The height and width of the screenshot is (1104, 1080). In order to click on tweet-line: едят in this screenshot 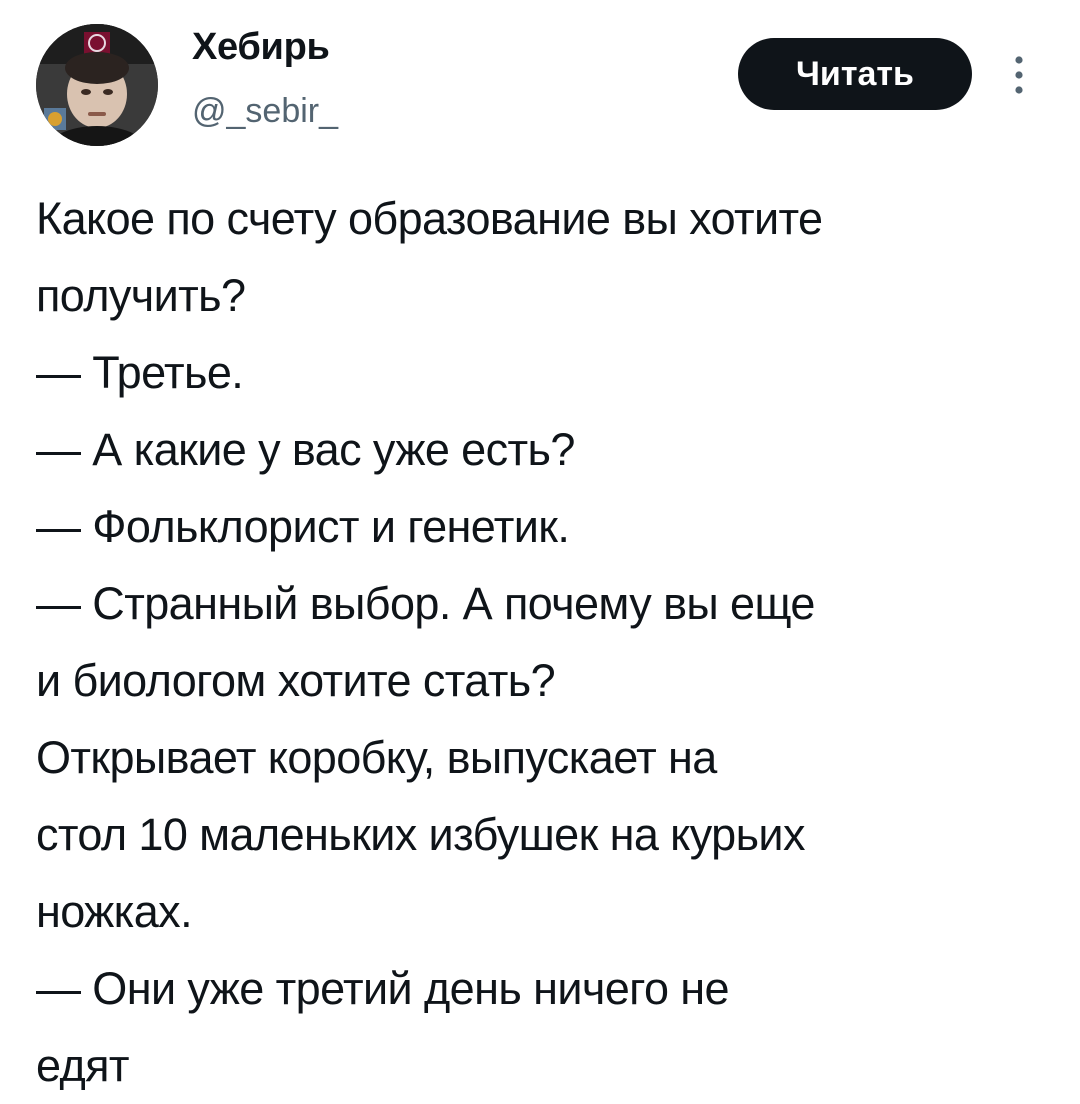, I will do `click(82, 1065)`.